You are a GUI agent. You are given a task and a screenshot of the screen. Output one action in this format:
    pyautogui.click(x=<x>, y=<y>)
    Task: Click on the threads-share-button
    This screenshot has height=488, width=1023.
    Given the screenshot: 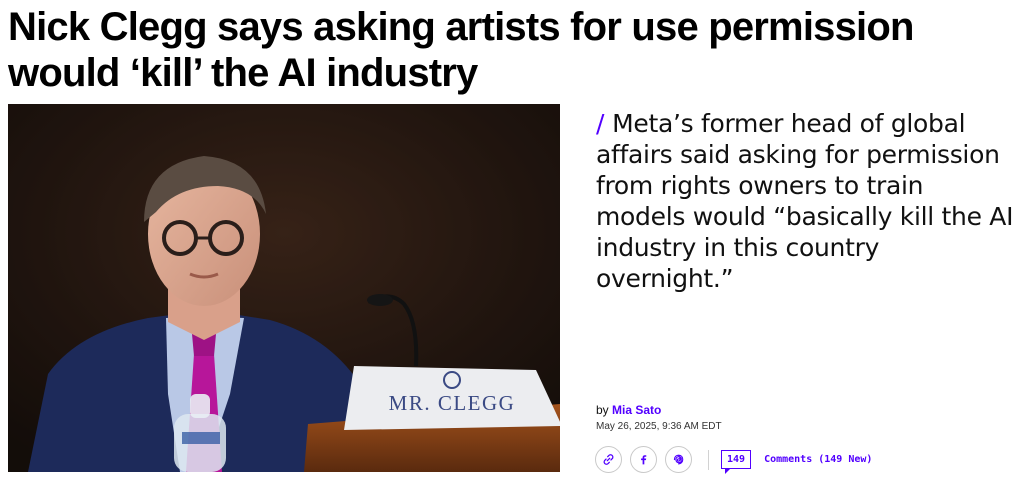 What is the action you would take?
    pyautogui.click(x=678, y=459)
    